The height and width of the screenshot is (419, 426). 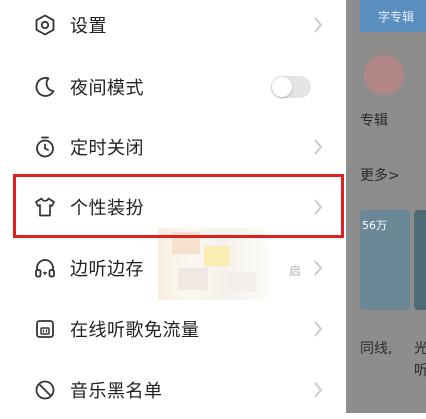 I want to click on night-mode-toggle, so click(x=291, y=87).